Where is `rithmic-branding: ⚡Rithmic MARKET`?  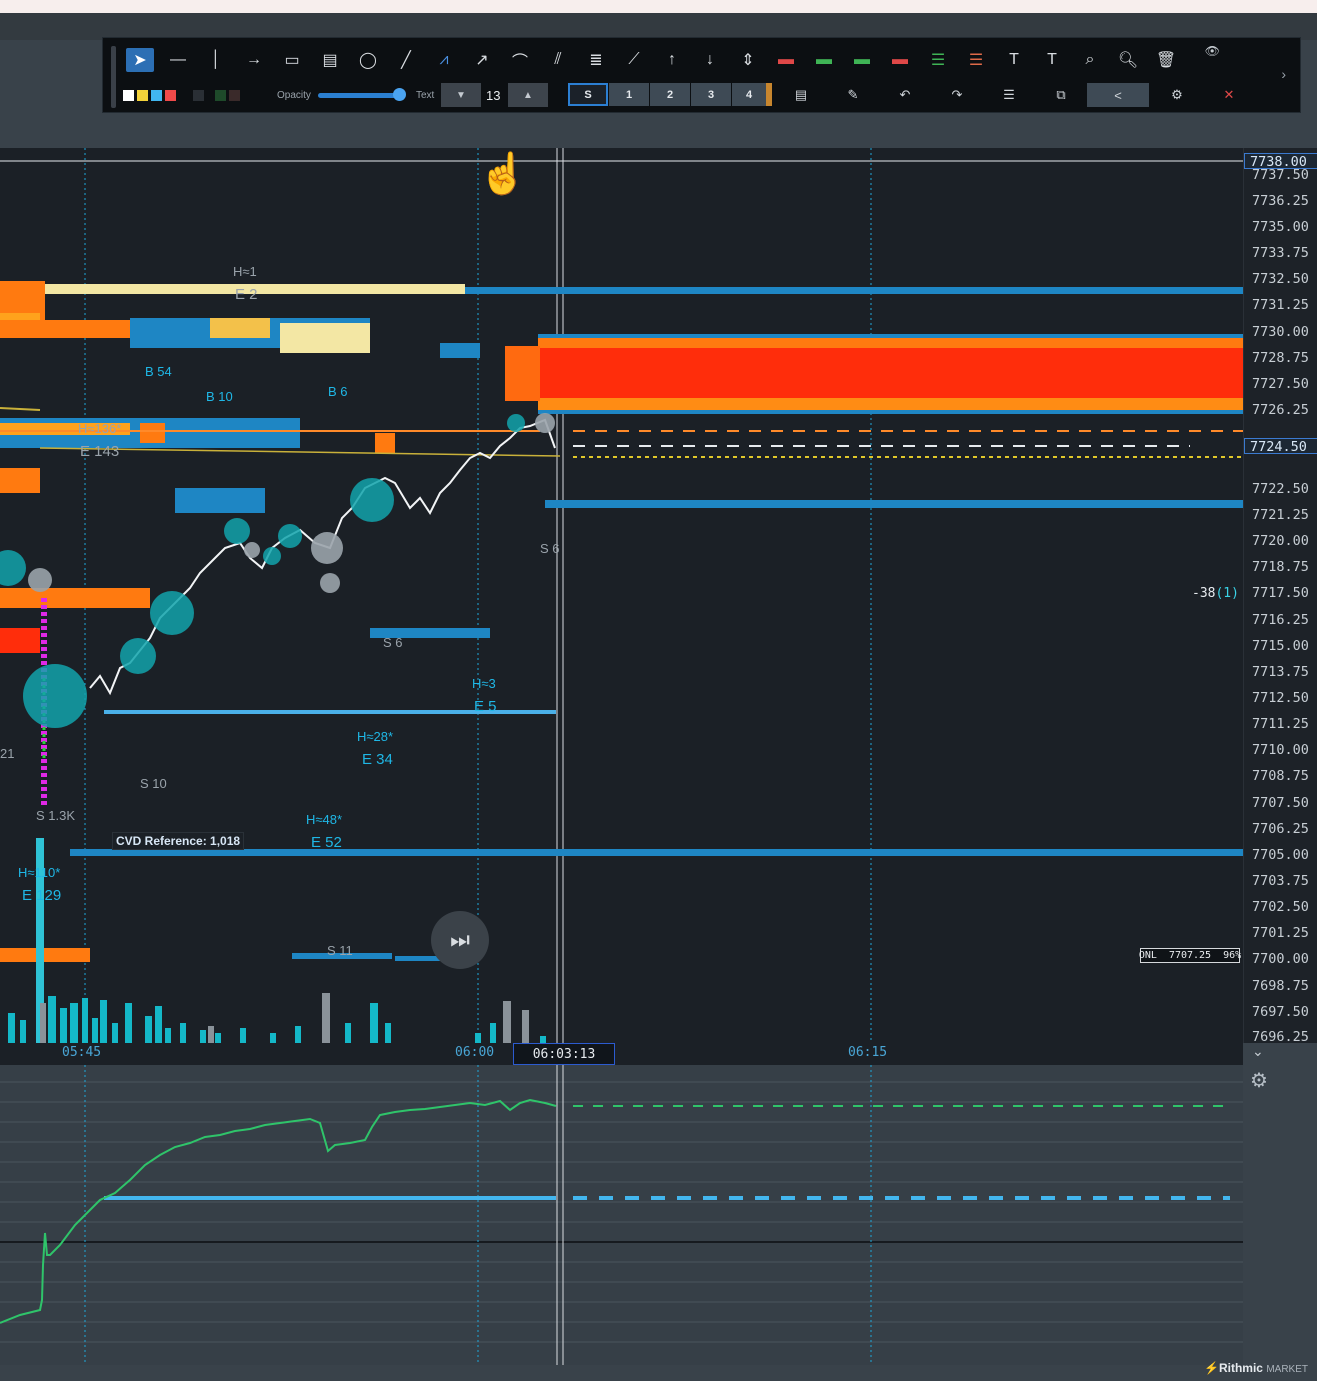
rithmic-branding: ⚡Rithmic MARKET is located at coordinates (1256, 1368).